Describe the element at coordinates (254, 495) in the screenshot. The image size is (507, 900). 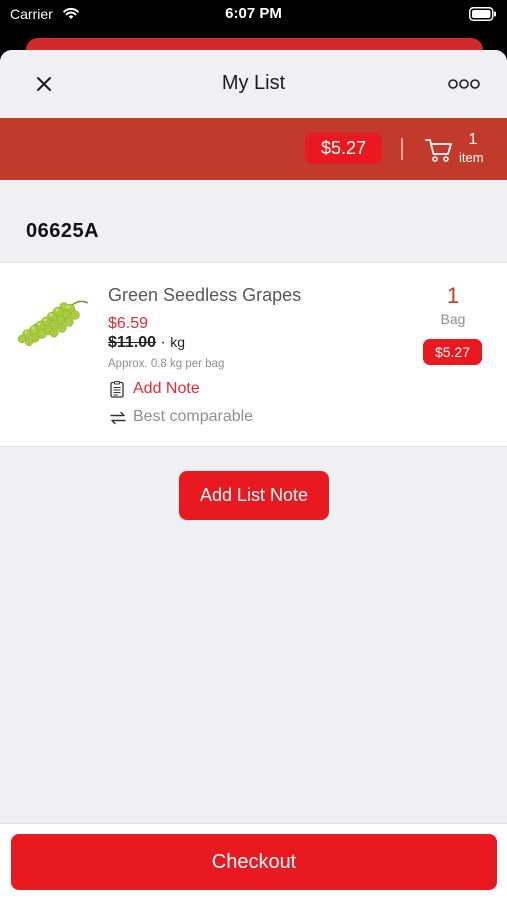
I see `add-list-note-button: Add List Note` at that location.